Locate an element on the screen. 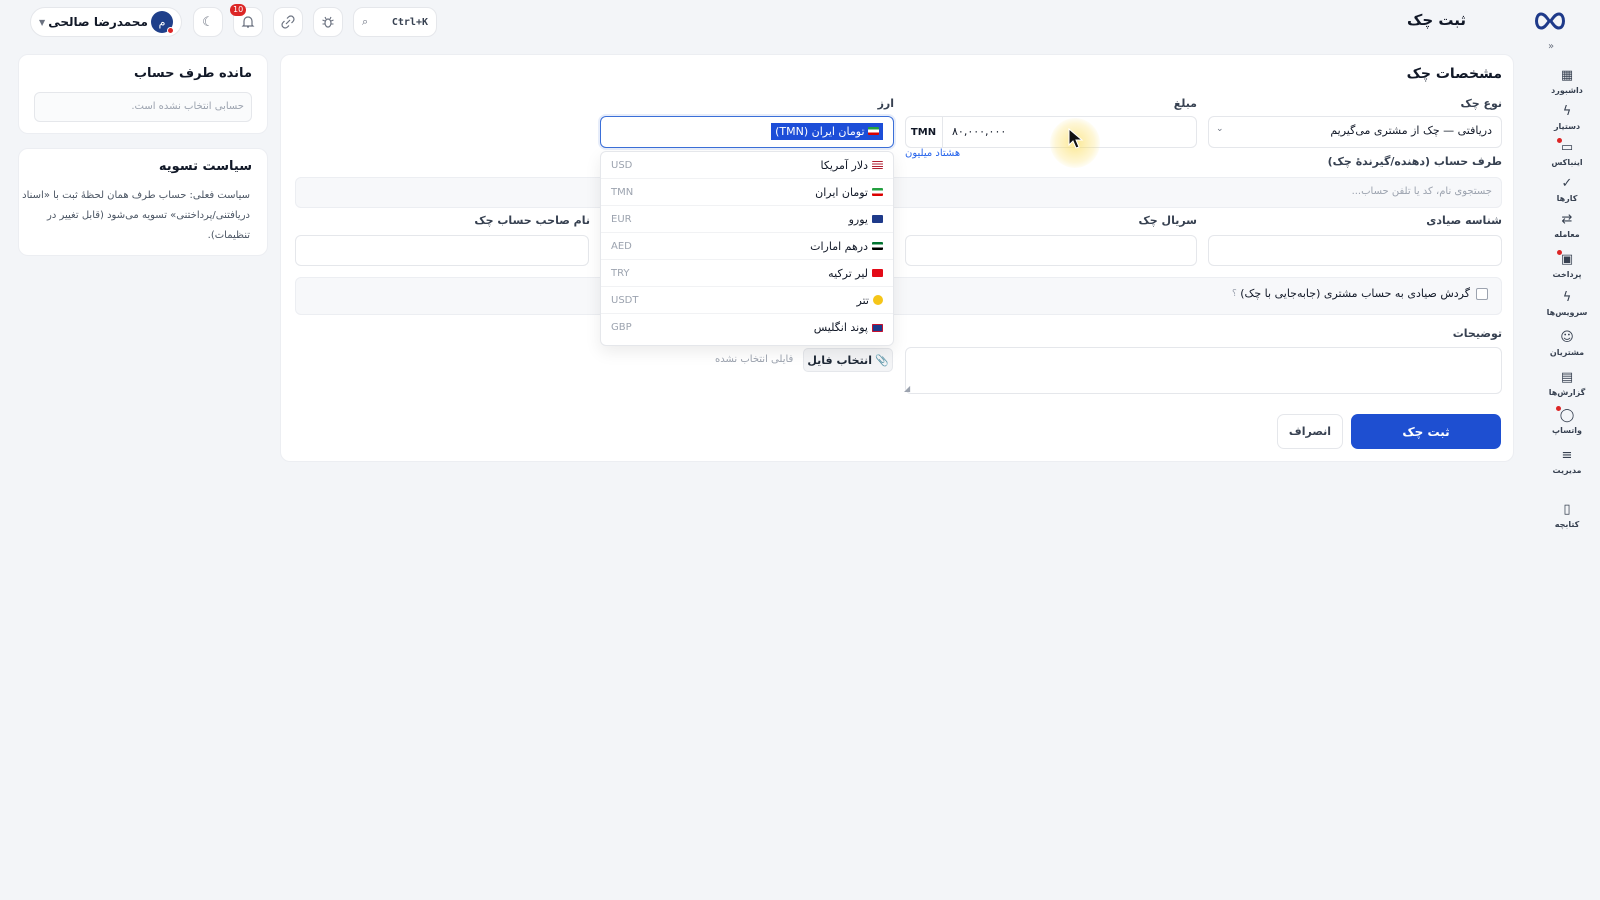  collapse-sidebar-icon: » is located at coordinates (1551, 46).